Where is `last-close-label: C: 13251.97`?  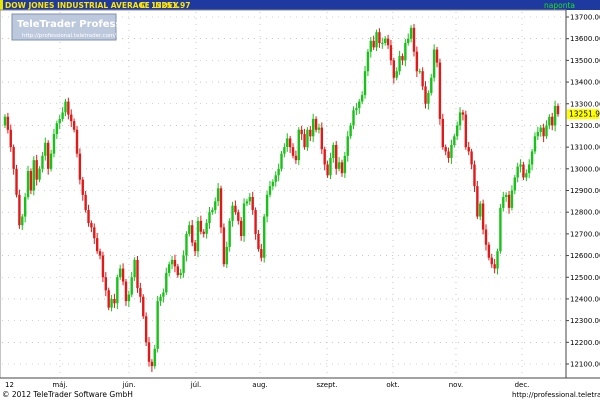 last-close-label: C: 13251.97 is located at coordinates (165, 5).